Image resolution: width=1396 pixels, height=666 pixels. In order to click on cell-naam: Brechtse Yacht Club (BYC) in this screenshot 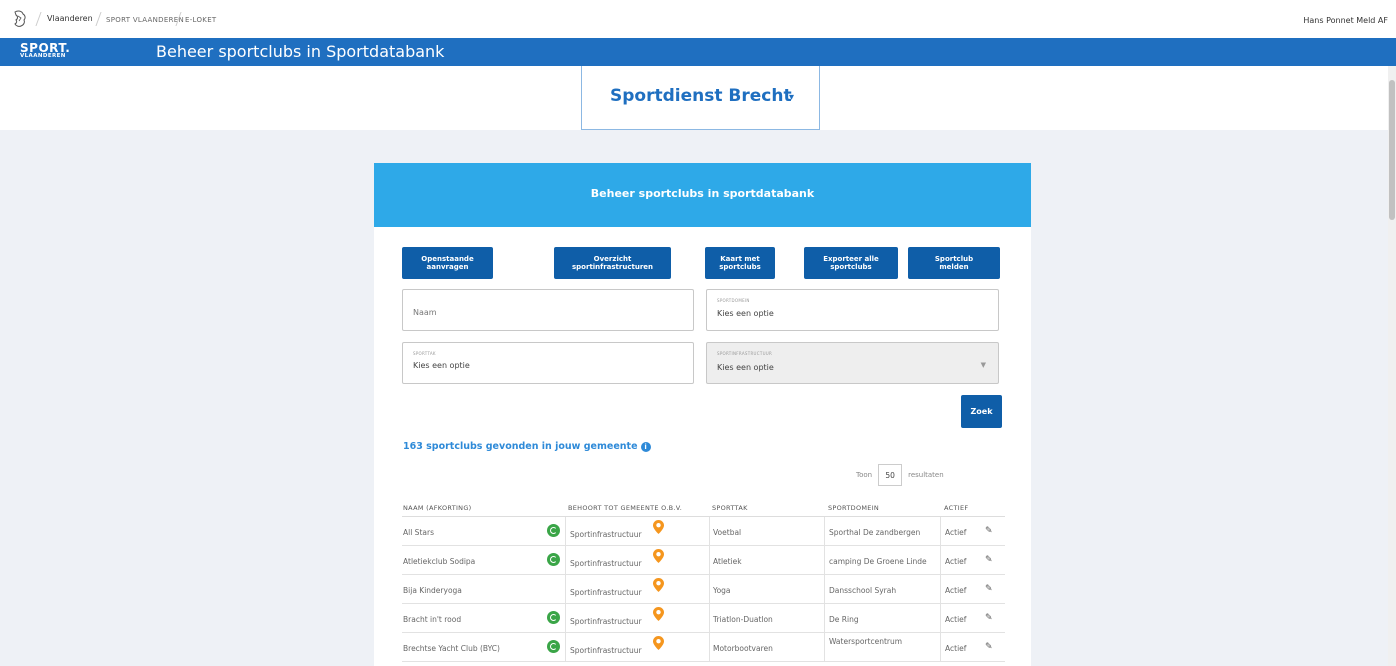, I will do `click(451, 648)`.